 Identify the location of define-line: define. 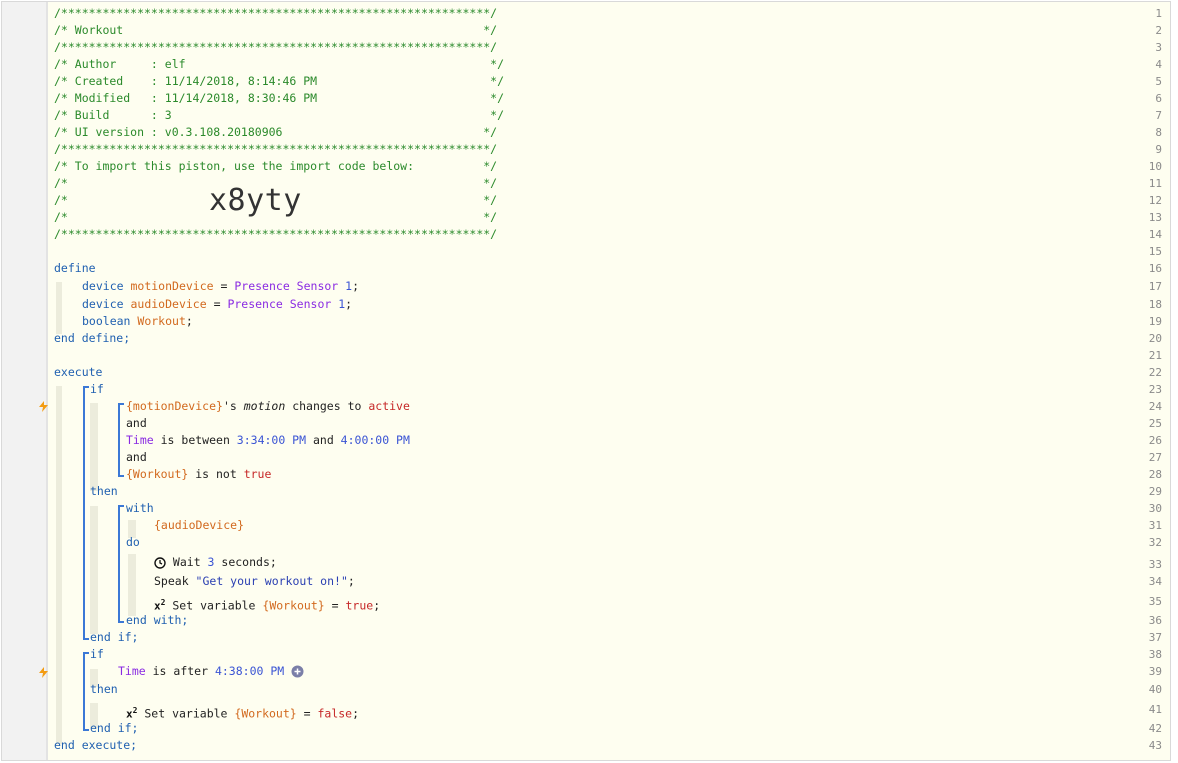
(75, 268).